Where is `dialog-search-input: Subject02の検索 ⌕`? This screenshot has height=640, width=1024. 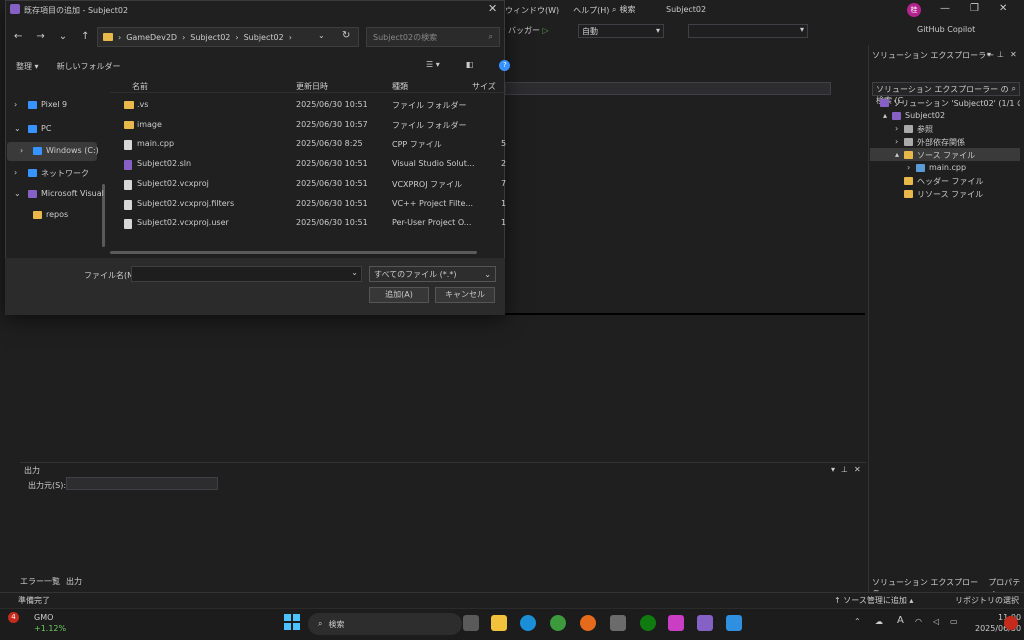 dialog-search-input: Subject02の検索 ⌕ is located at coordinates (433, 37).